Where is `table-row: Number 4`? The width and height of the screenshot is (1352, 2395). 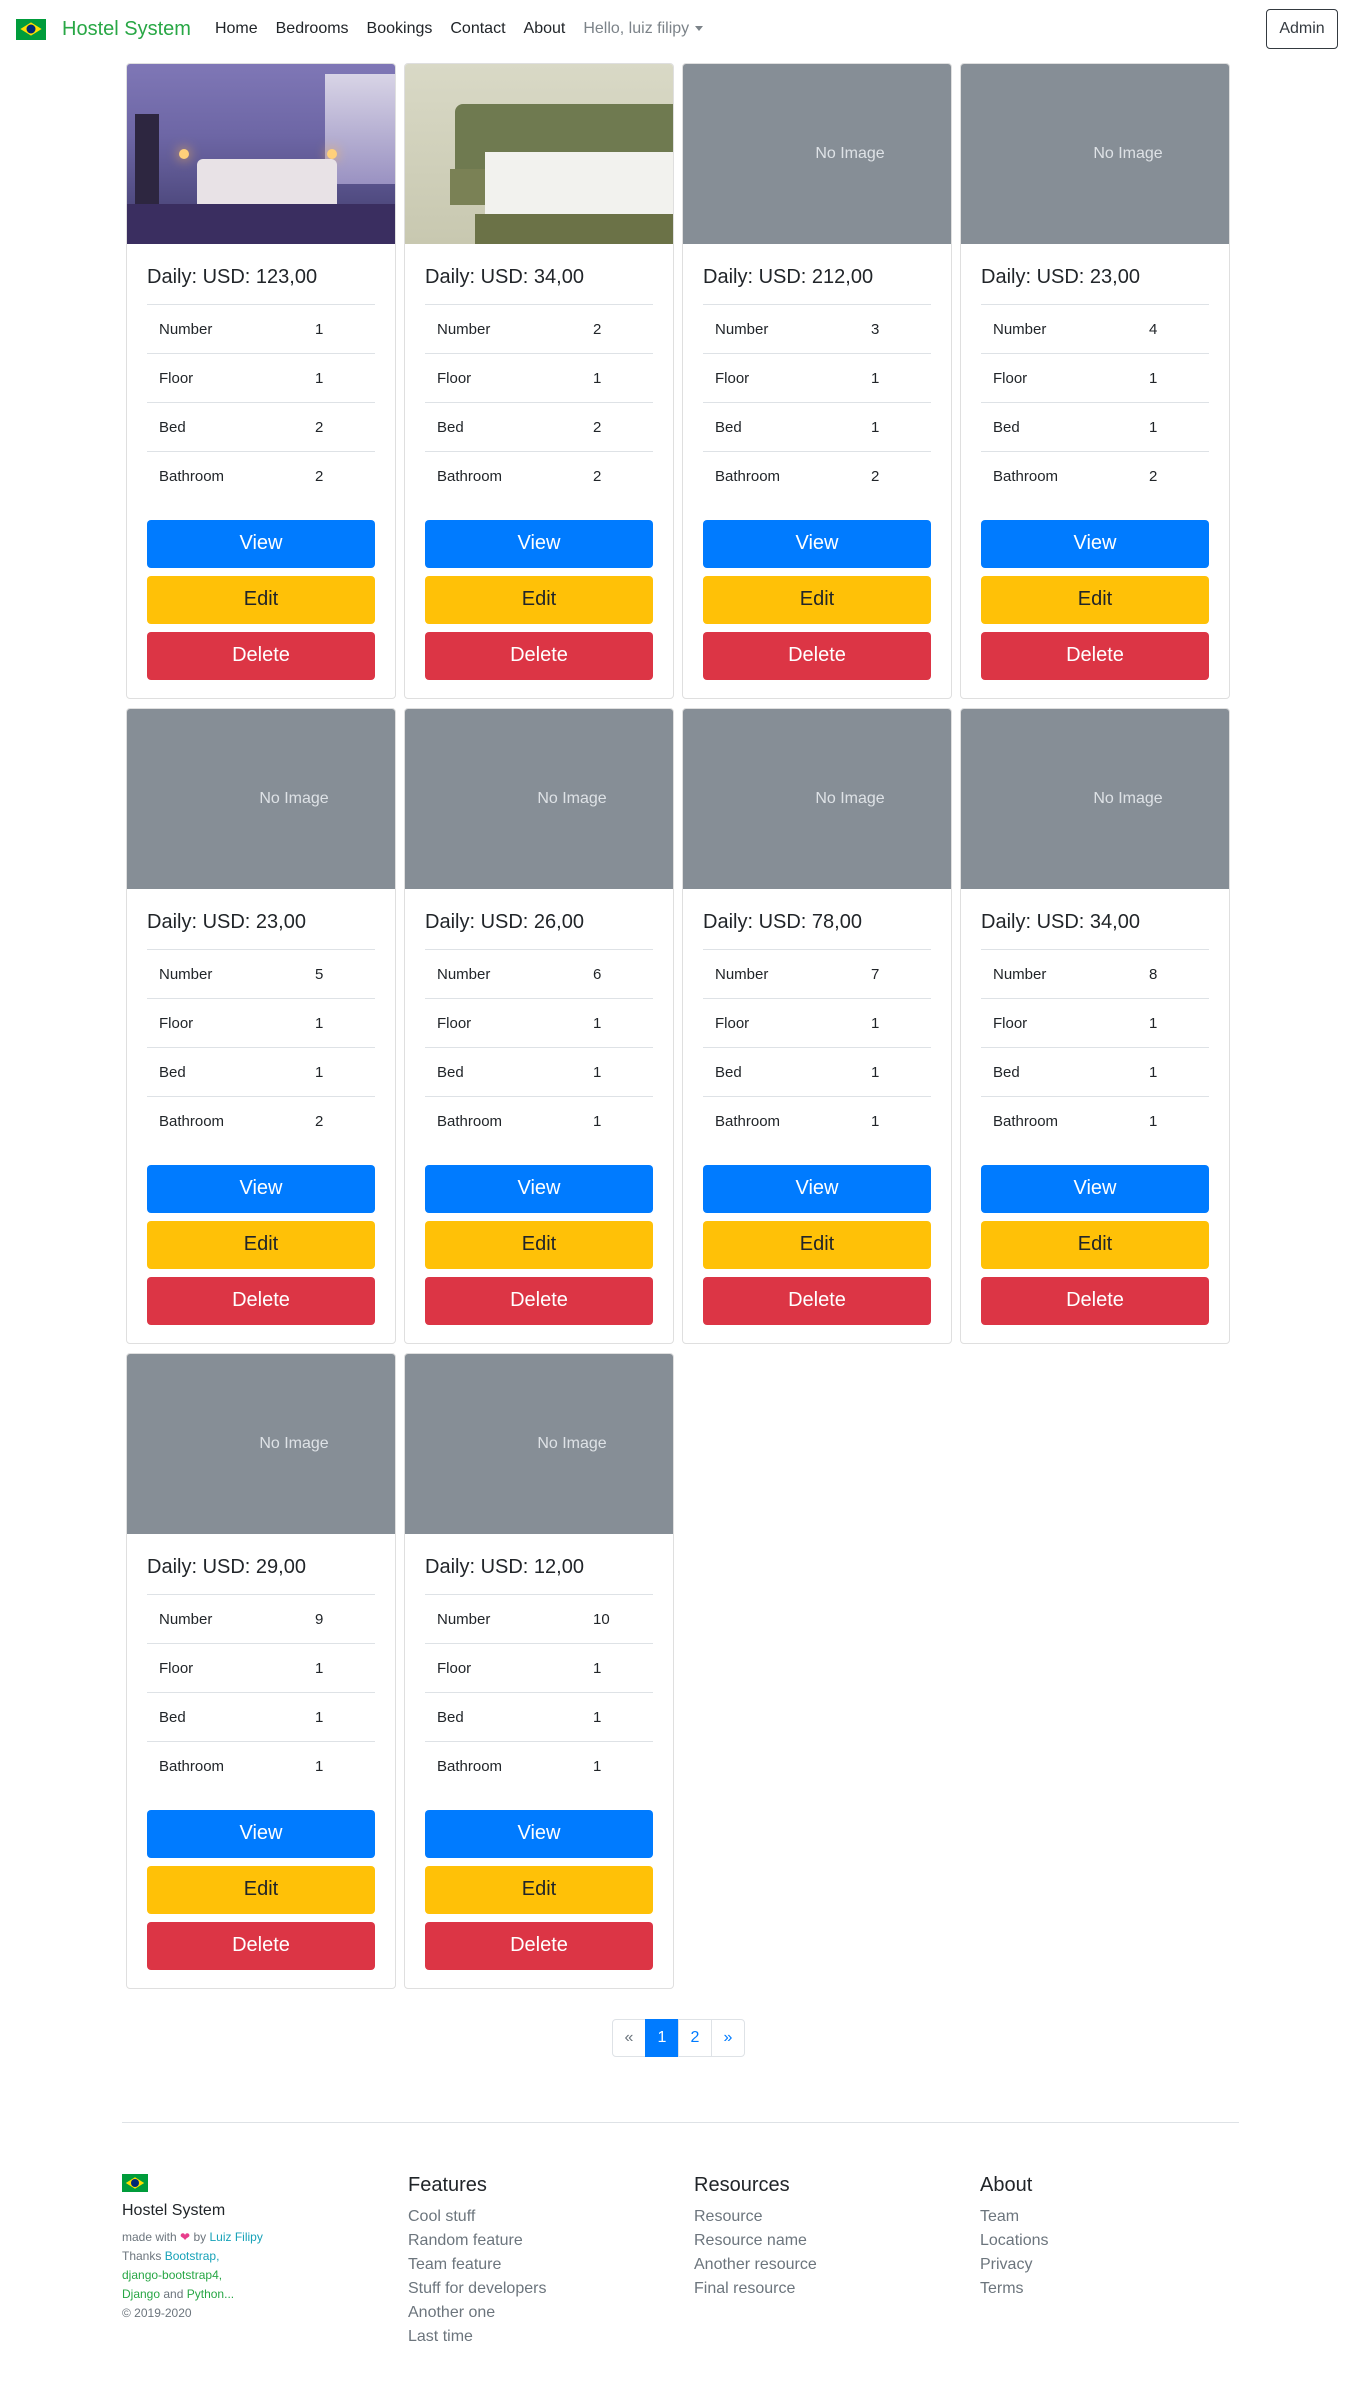 table-row: Number 4 is located at coordinates (1095, 329).